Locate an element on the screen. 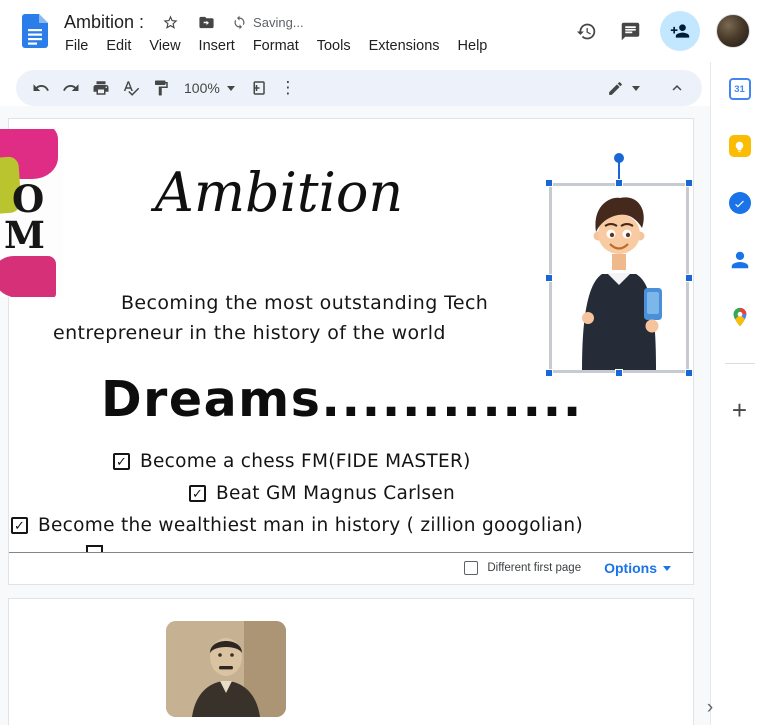 Image resolution: width=768 pixels, height=725 pixels. share-button is located at coordinates (680, 31).